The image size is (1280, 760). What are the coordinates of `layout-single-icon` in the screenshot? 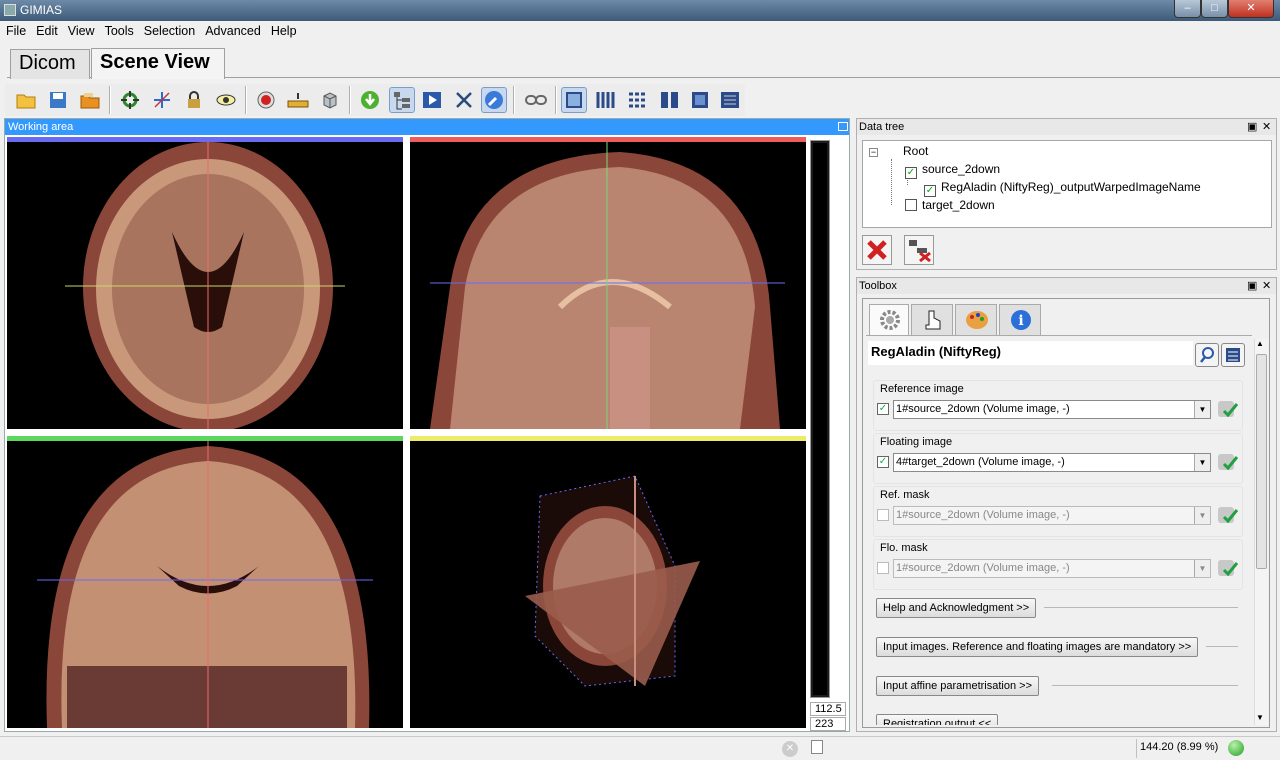 It's located at (574, 100).